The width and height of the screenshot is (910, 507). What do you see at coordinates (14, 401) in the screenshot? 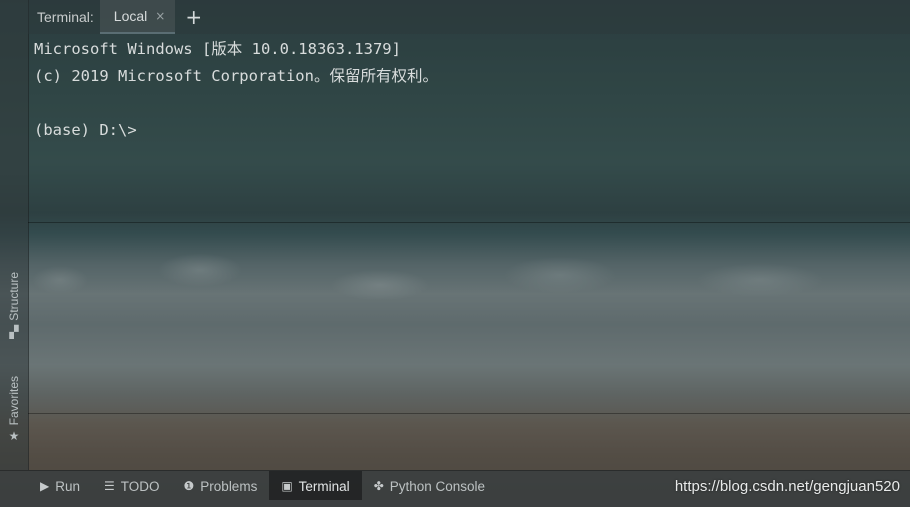
I see `favorites-label: Favorites` at bounding box center [14, 401].